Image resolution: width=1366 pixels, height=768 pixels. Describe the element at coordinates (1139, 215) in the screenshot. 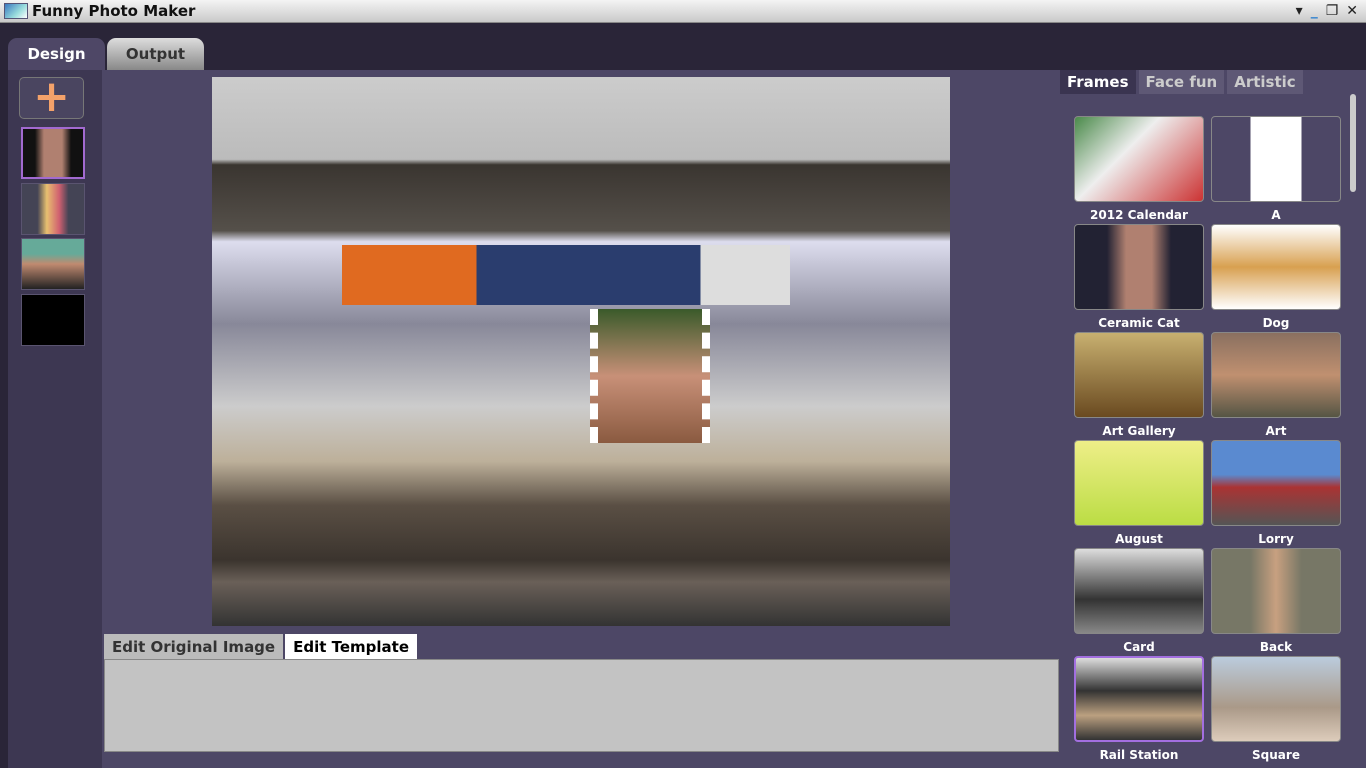

I see `frame-label: 2012 Calendar` at that location.